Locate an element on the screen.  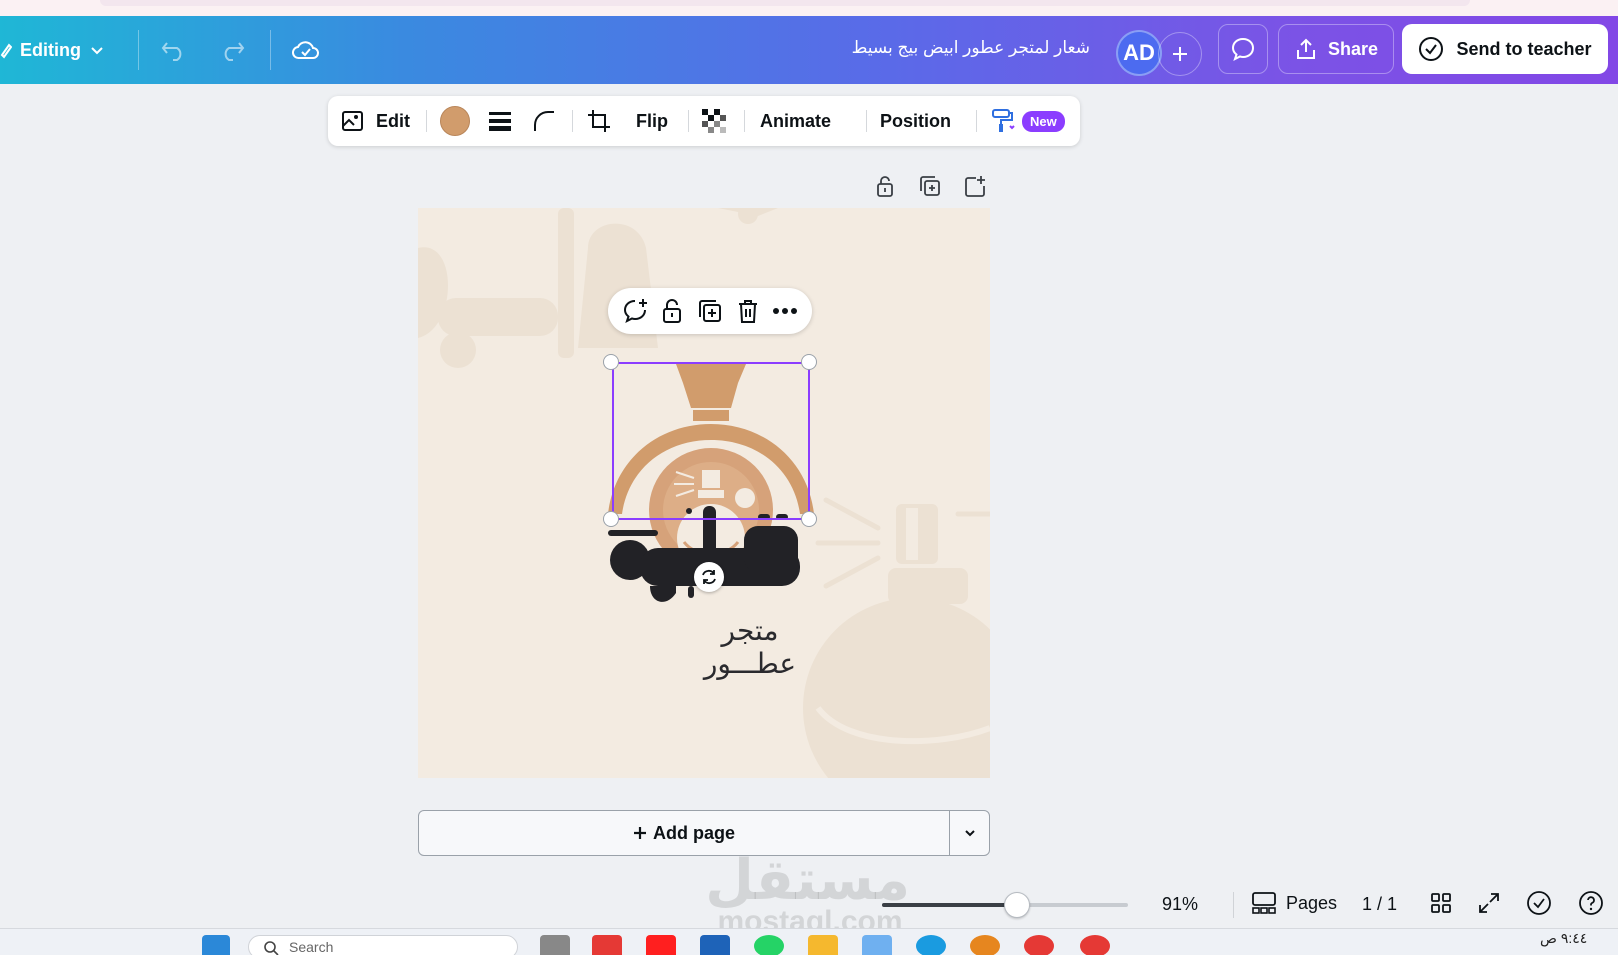
rounded-corner-icon is located at coordinates (544, 121).